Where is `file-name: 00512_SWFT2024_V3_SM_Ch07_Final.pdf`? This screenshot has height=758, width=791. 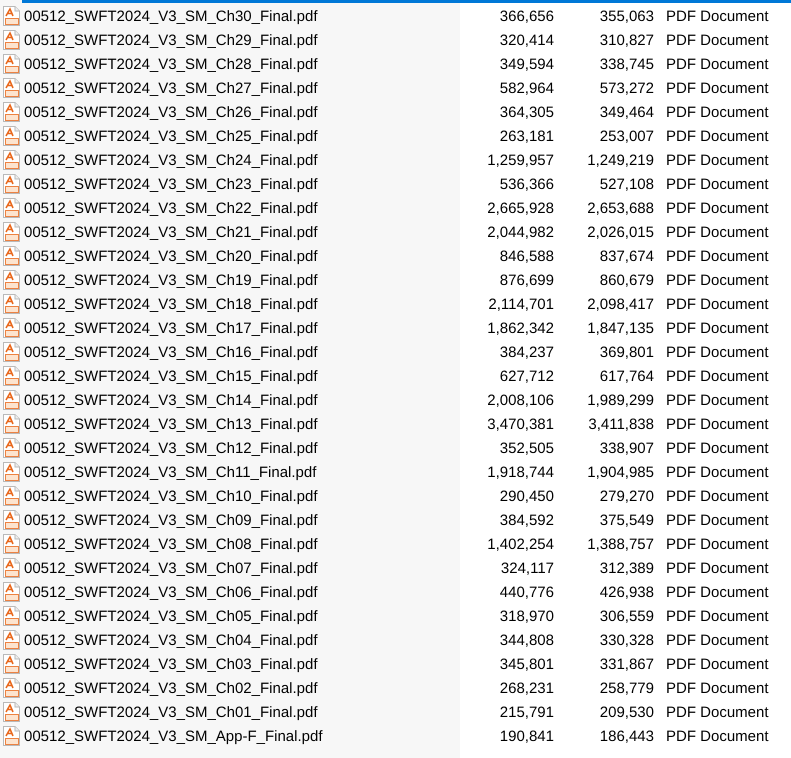
file-name: 00512_SWFT2024_V3_SM_Ch07_Final.pdf is located at coordinates (171, 568).